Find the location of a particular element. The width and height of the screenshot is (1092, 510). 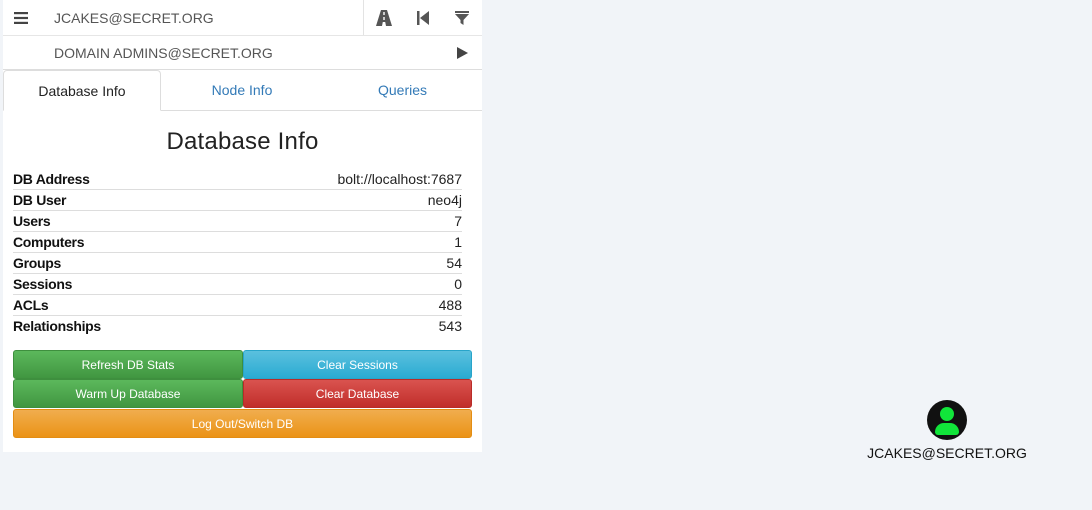

clear-database-button: Clear Database is located at coordinates (357, 393).